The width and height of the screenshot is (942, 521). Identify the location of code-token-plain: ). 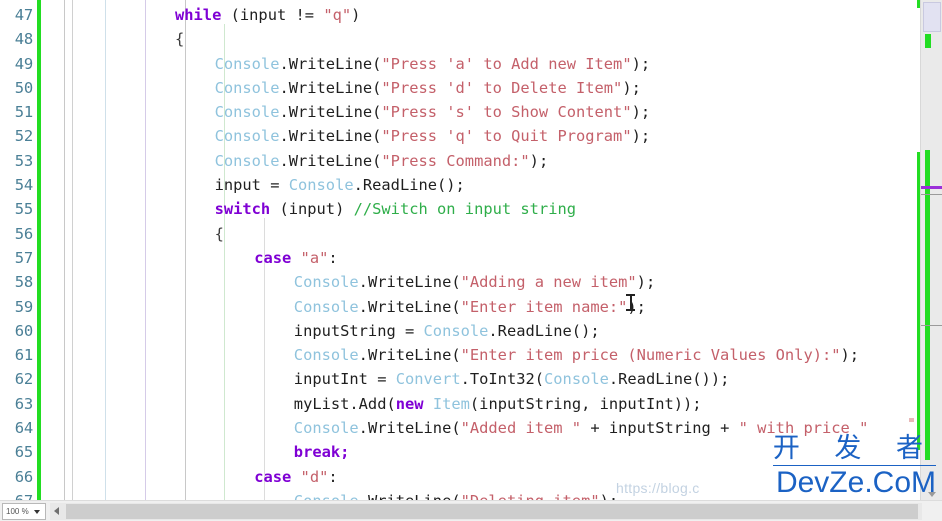
(356, 15).